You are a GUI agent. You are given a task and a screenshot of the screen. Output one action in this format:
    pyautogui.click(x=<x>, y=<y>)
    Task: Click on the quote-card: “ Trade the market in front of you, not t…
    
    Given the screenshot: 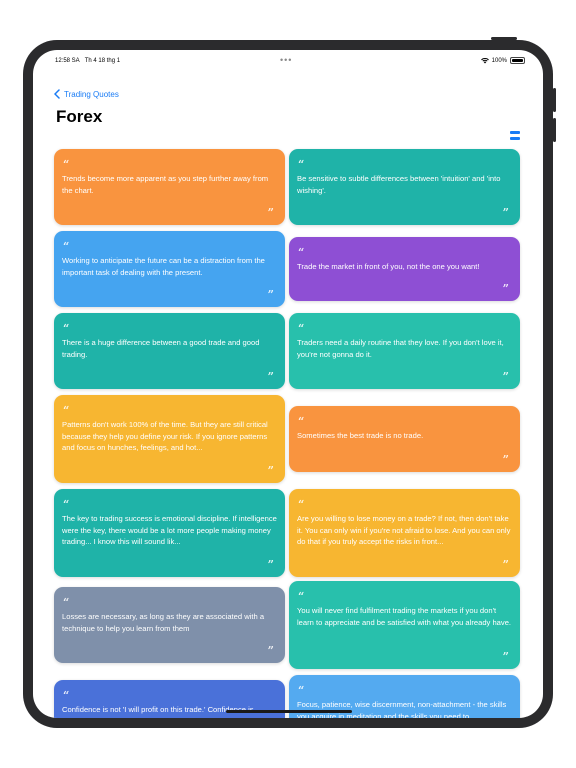 What is the action you would take?
    pyautogui.click(x=404, y=269)
    